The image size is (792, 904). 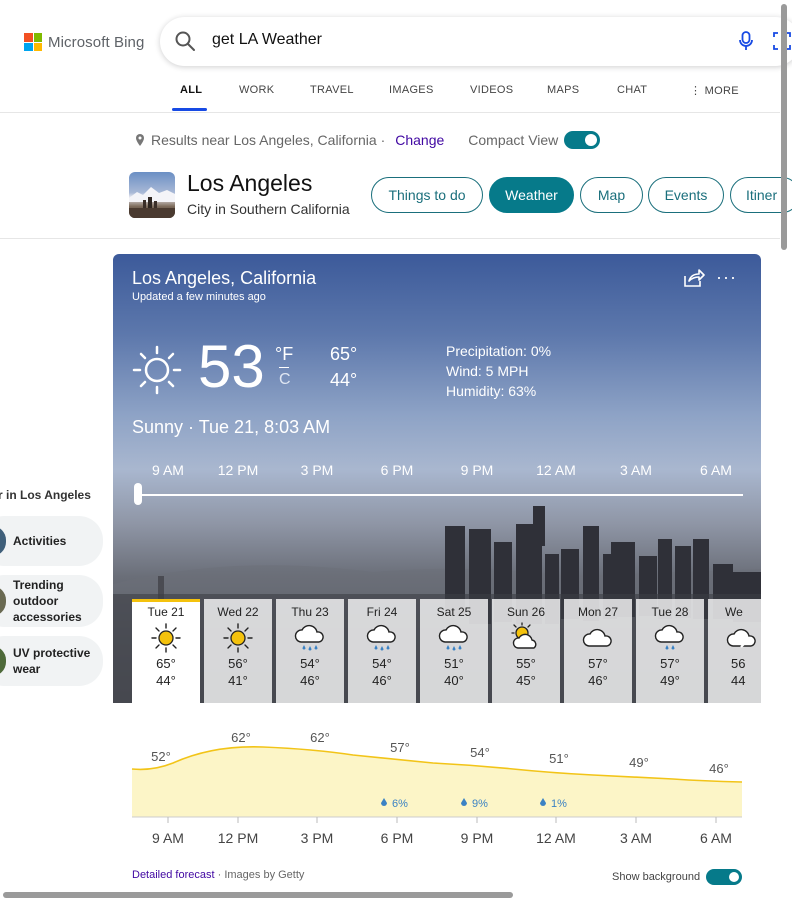 What do you see at coordinates (382, 651) in the screenshot?
I see `day-card-fri-24: Fri 24 54° 46°` at bounding box center [382, 651].